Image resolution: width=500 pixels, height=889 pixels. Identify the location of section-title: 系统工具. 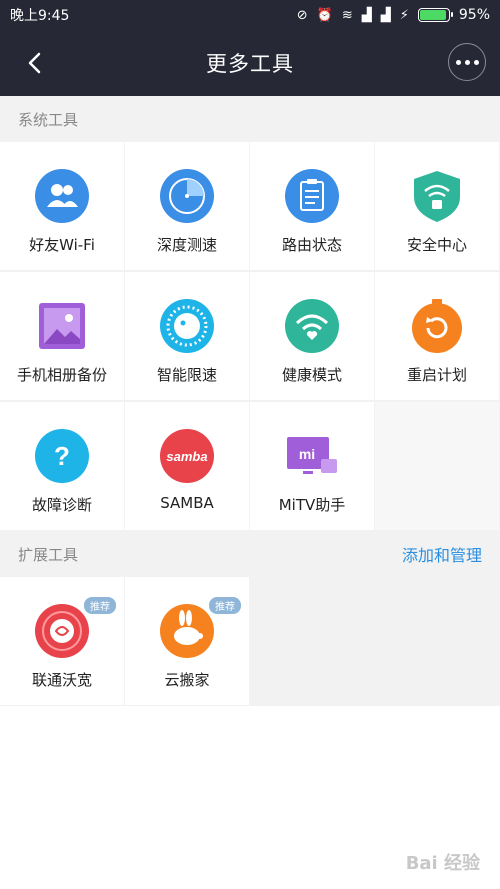
(48, 119).